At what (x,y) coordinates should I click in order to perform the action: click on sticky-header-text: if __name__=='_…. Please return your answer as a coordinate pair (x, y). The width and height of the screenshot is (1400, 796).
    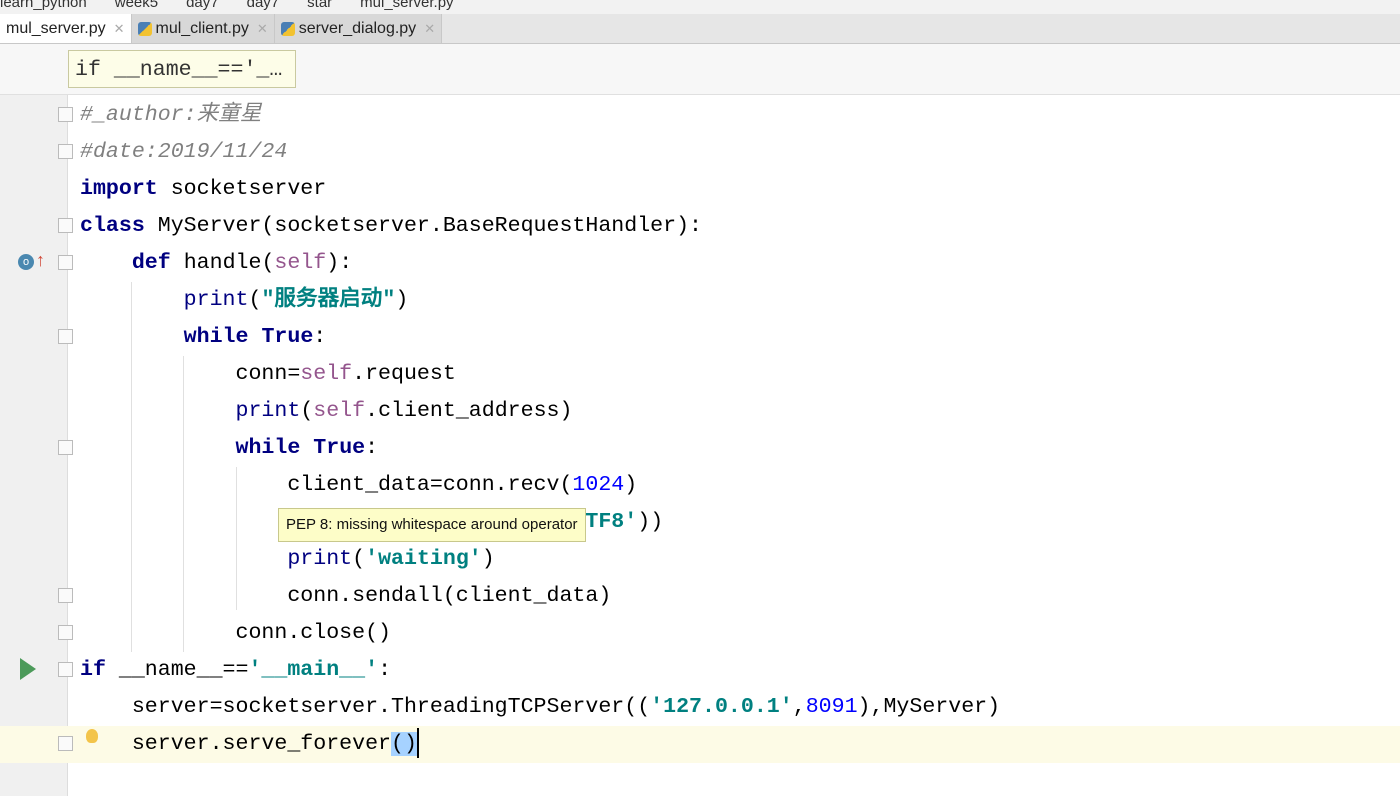
    Looking at the image, I should click on (182, 69).